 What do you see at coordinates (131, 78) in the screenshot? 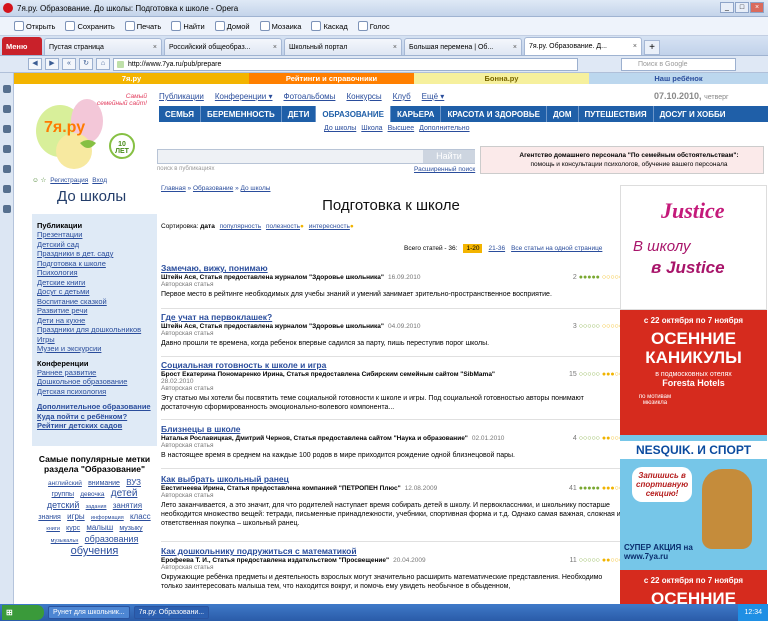
I see `site-7ya-link: 7я.ру` at bounding box center [131, 78].